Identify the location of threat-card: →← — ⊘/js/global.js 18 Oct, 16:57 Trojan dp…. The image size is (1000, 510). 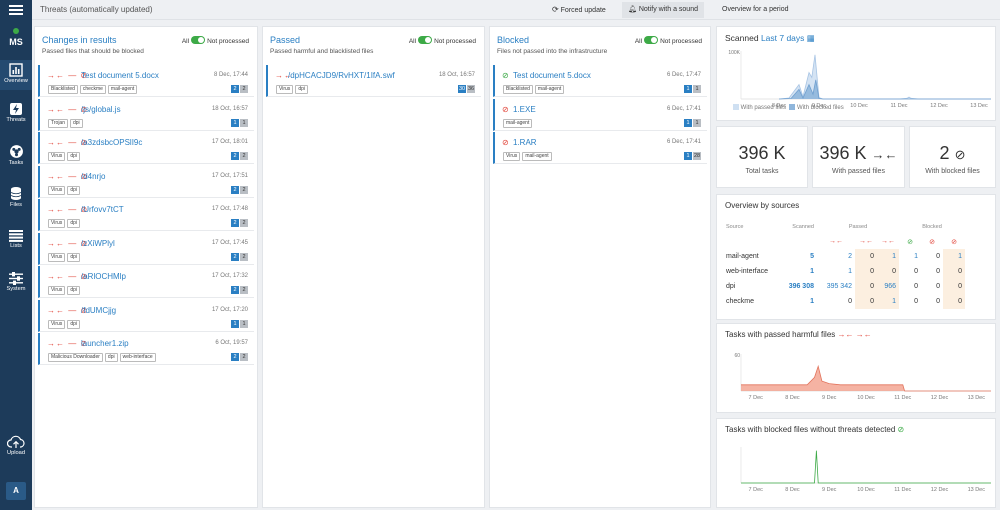
(146, 114).